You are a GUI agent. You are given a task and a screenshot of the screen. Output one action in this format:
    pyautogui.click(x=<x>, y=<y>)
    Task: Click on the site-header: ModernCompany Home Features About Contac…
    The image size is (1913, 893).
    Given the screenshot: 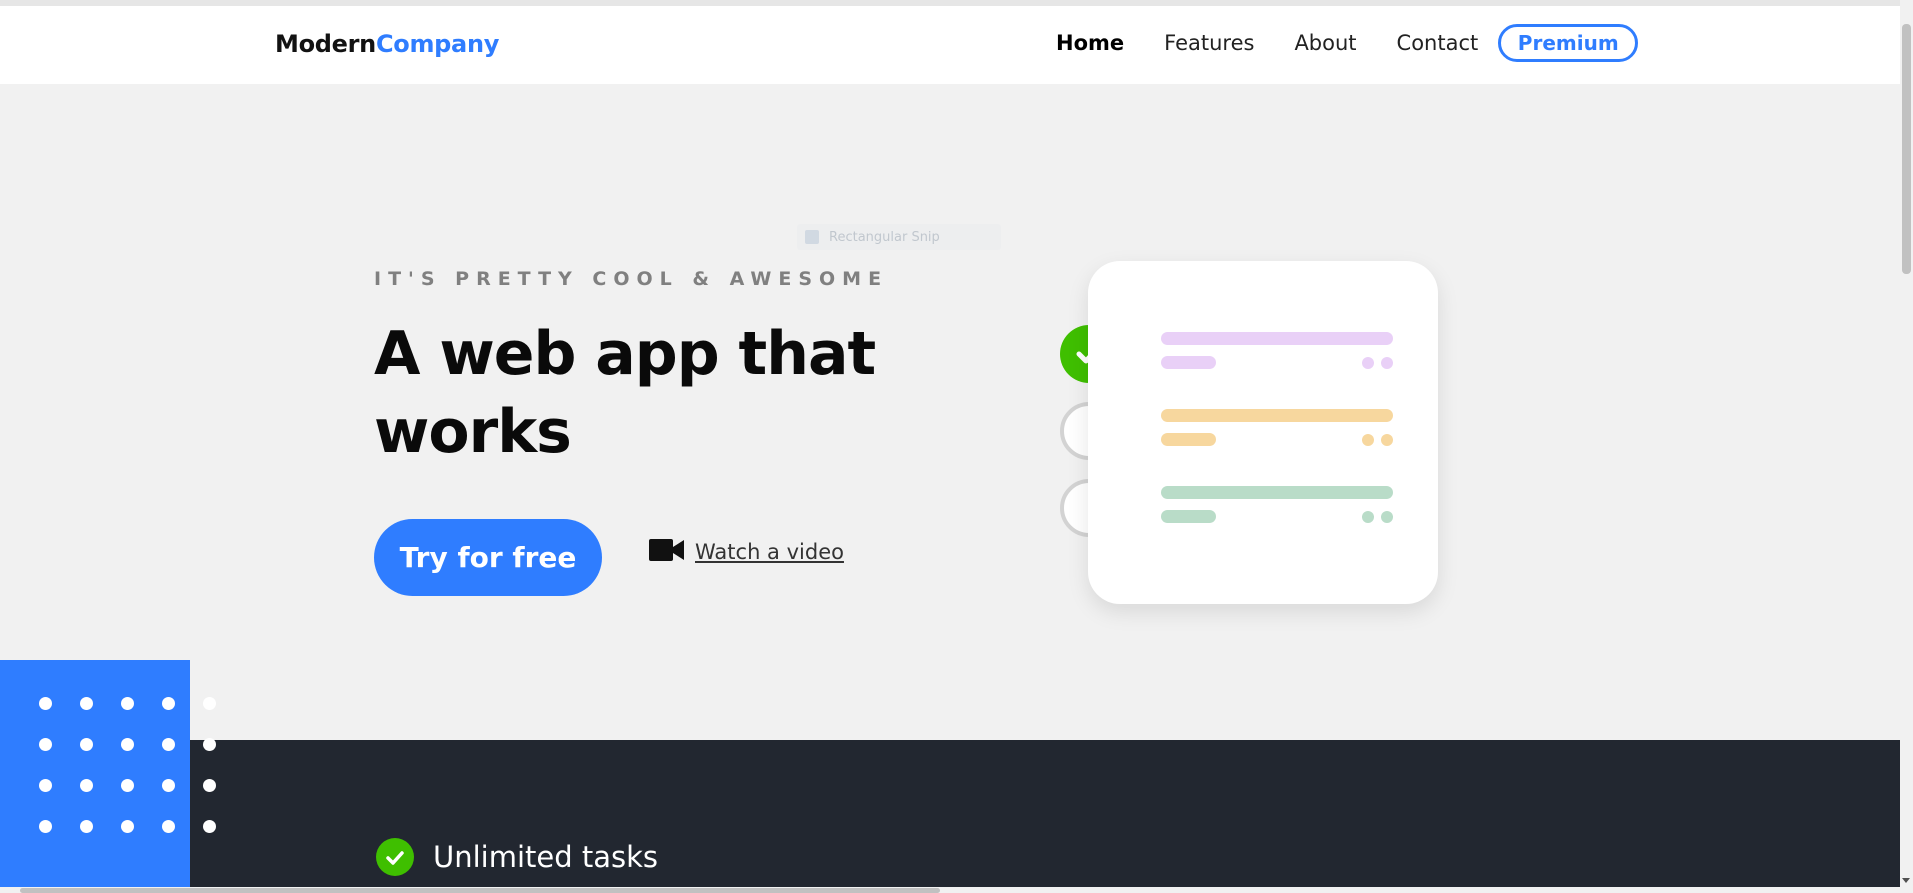 What is the action you would take?
    pyautogui.click(x=950, y=45)
    